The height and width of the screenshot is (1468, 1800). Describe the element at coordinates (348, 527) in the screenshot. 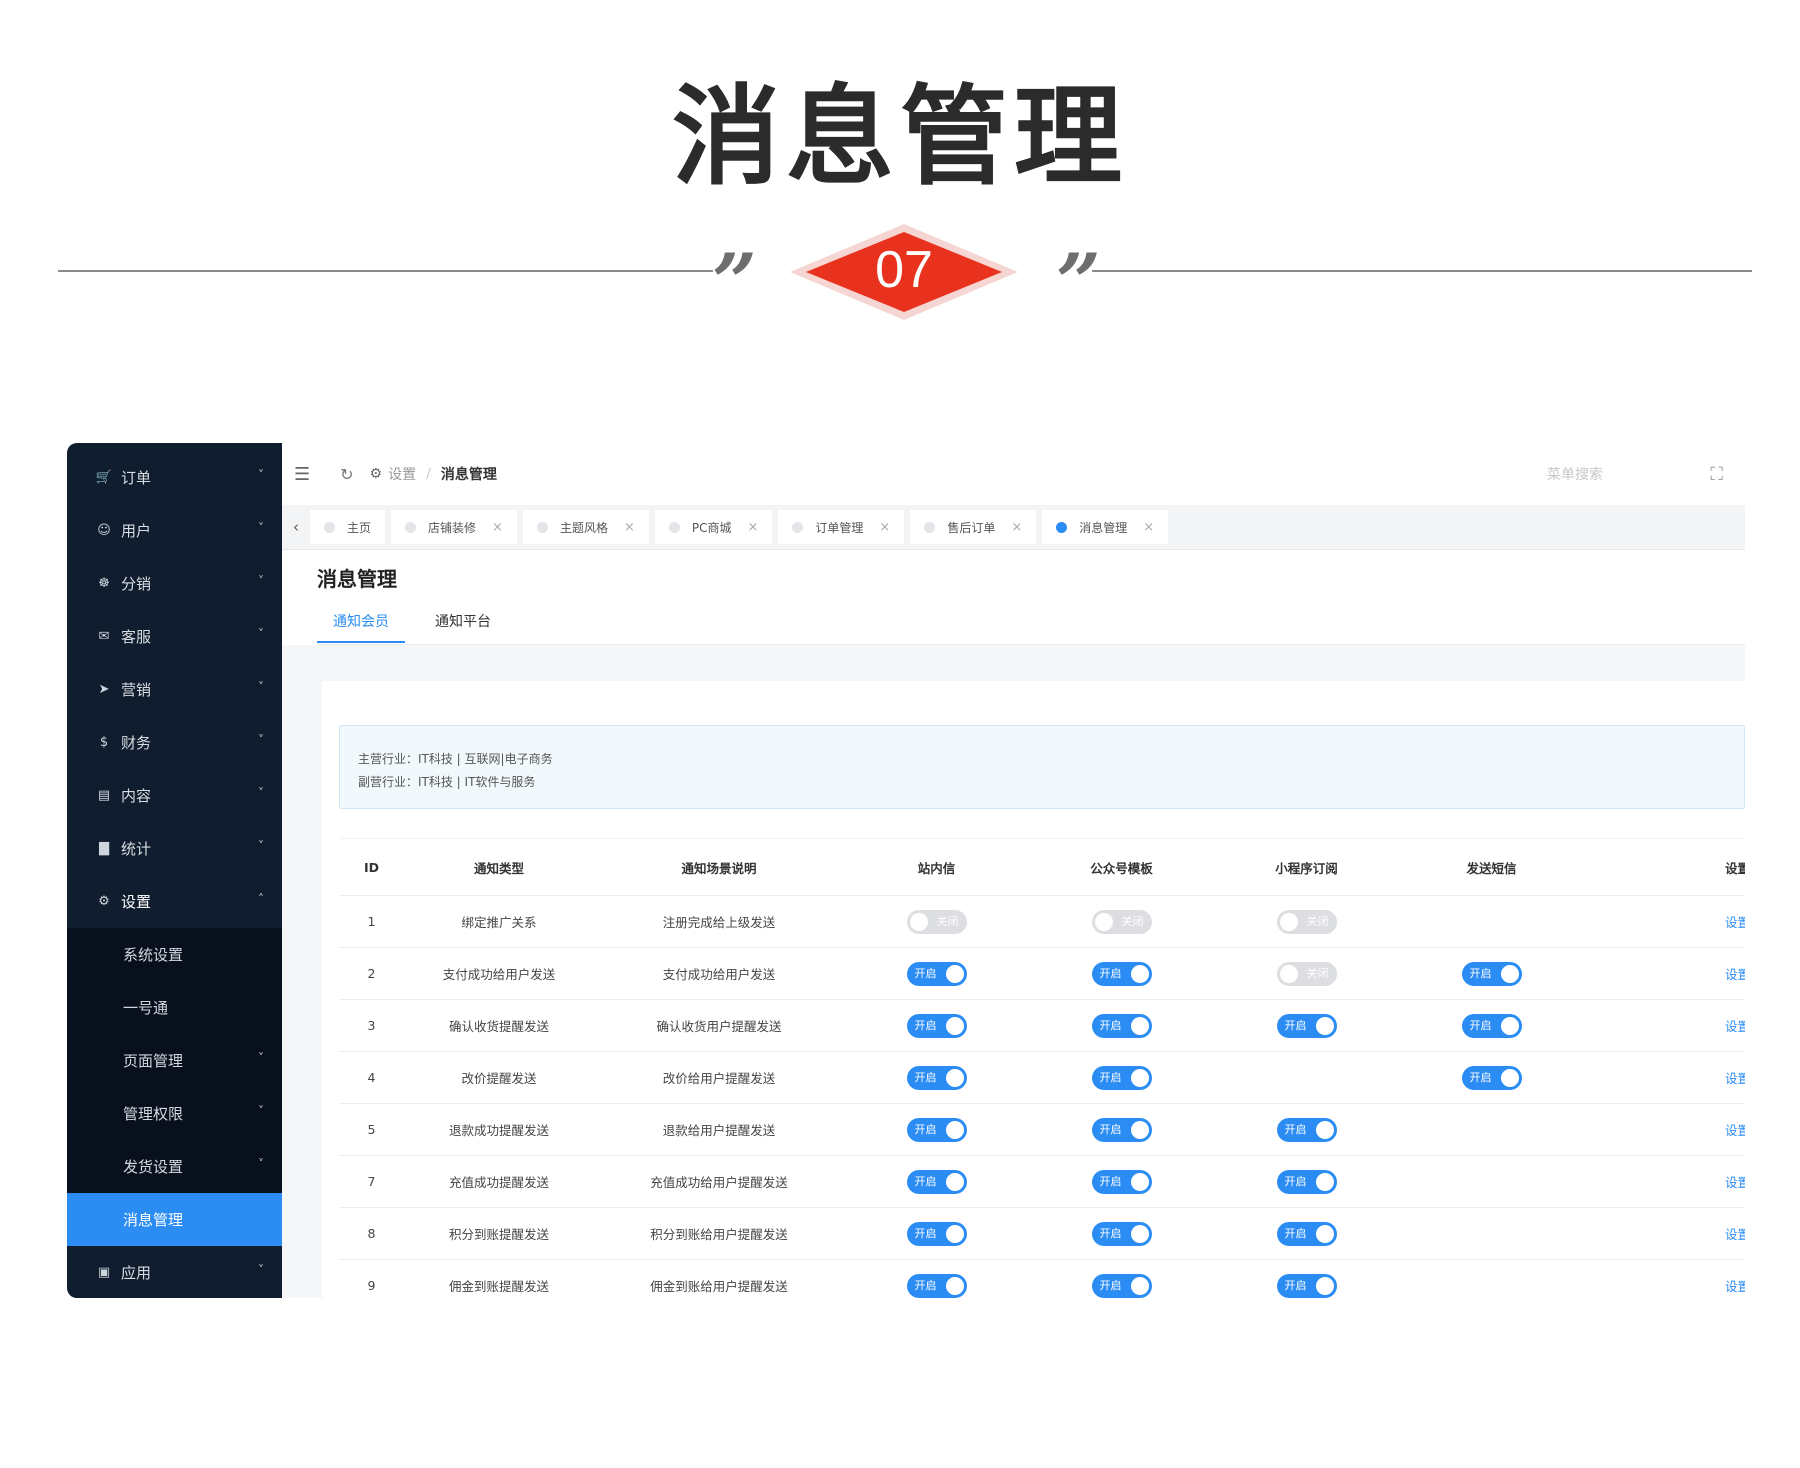

I see `tab-item: 主页` at that location.